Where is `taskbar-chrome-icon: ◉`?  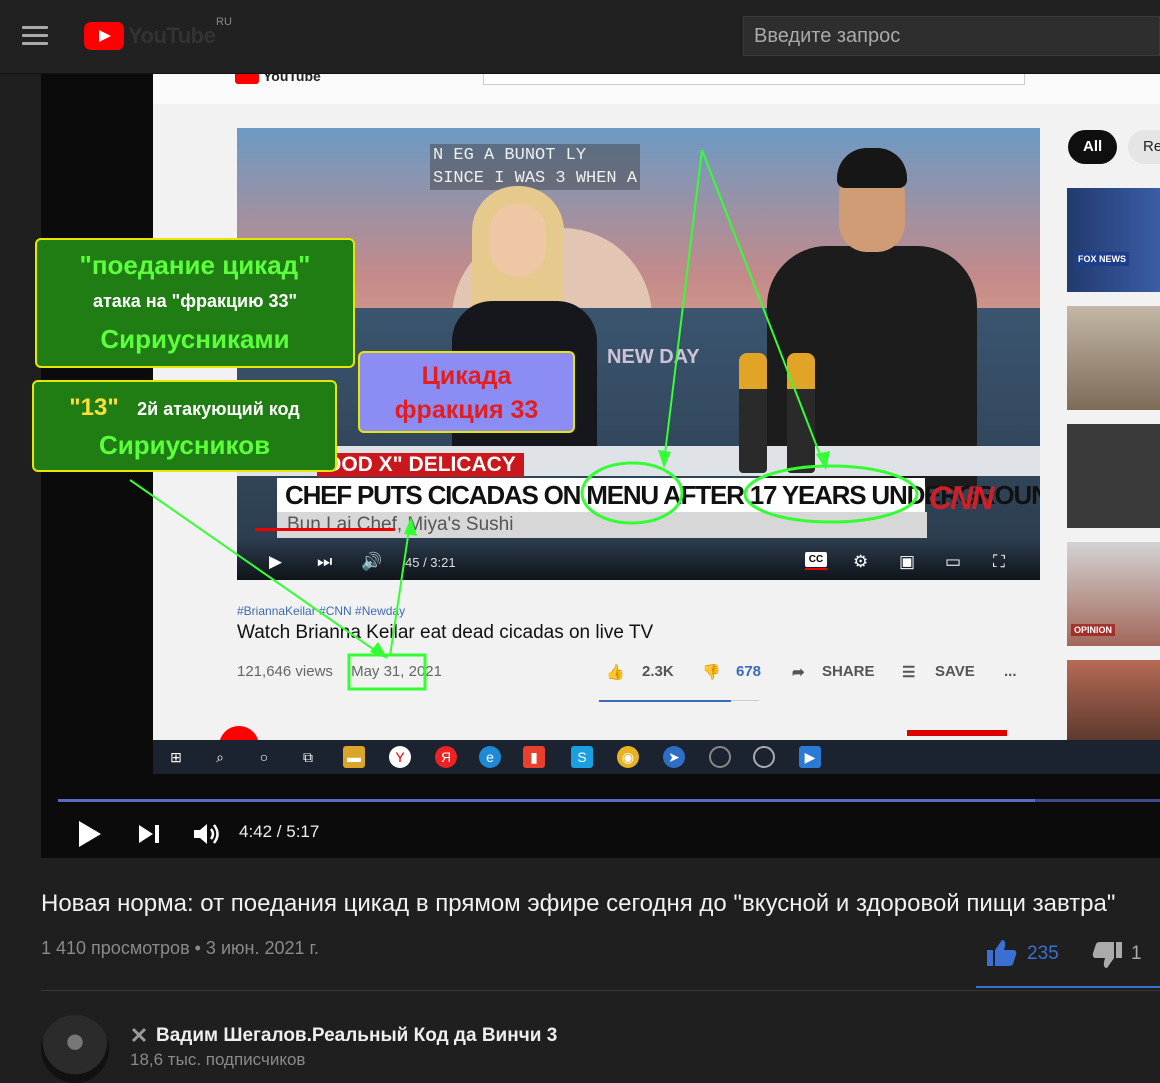 taskbar-chrome-icon: ◉ is located at coordinates (628, 757).